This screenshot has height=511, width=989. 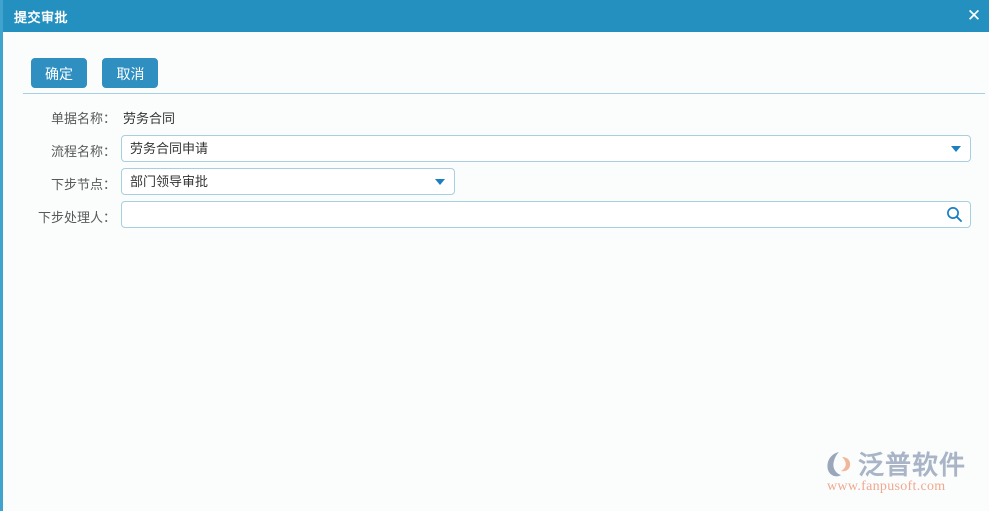 I want to click on close-icon: ✕, so click(x=974, y=16).